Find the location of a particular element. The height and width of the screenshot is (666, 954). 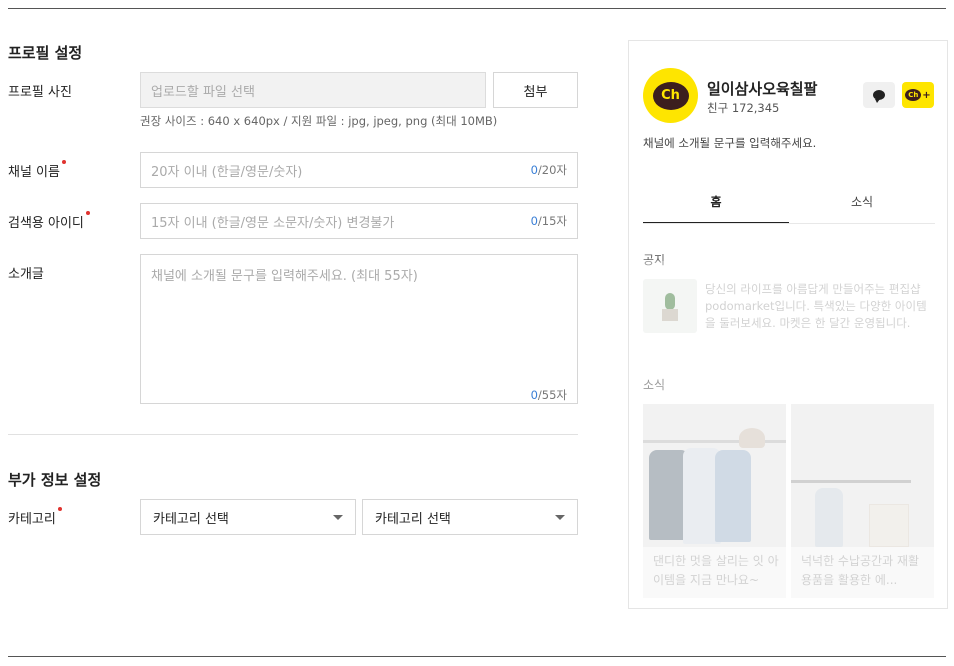

file-select-placeholder: 업로드할 파일 선택 is located at coordinates (203, 92).